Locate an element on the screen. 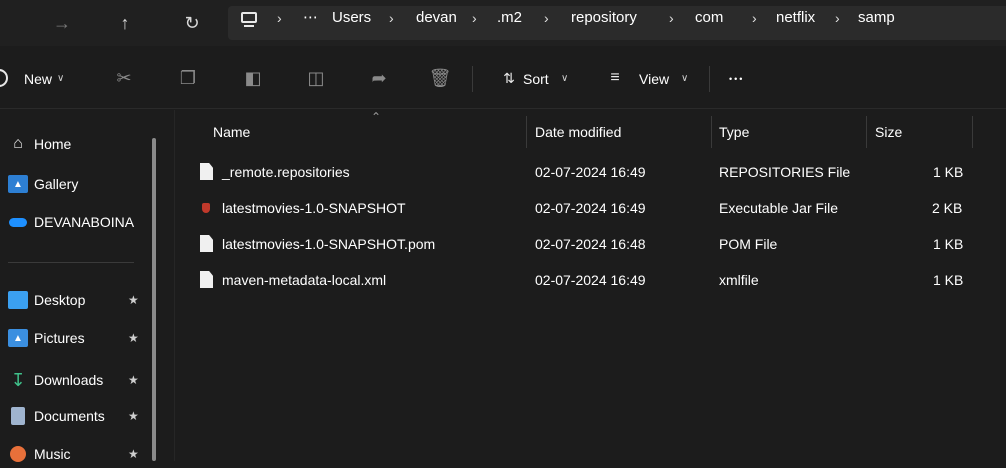  sidebar-scrollbar is located at coordinates (154, 299).